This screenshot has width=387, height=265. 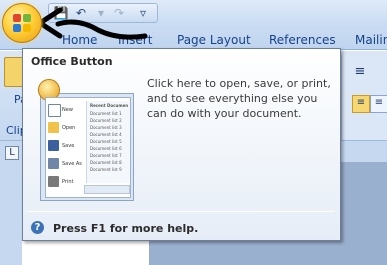 What do you see at coordinates (107, 189) in the screenshot?
I see `preview-footer-buttons` at bounding box center [107, 189].